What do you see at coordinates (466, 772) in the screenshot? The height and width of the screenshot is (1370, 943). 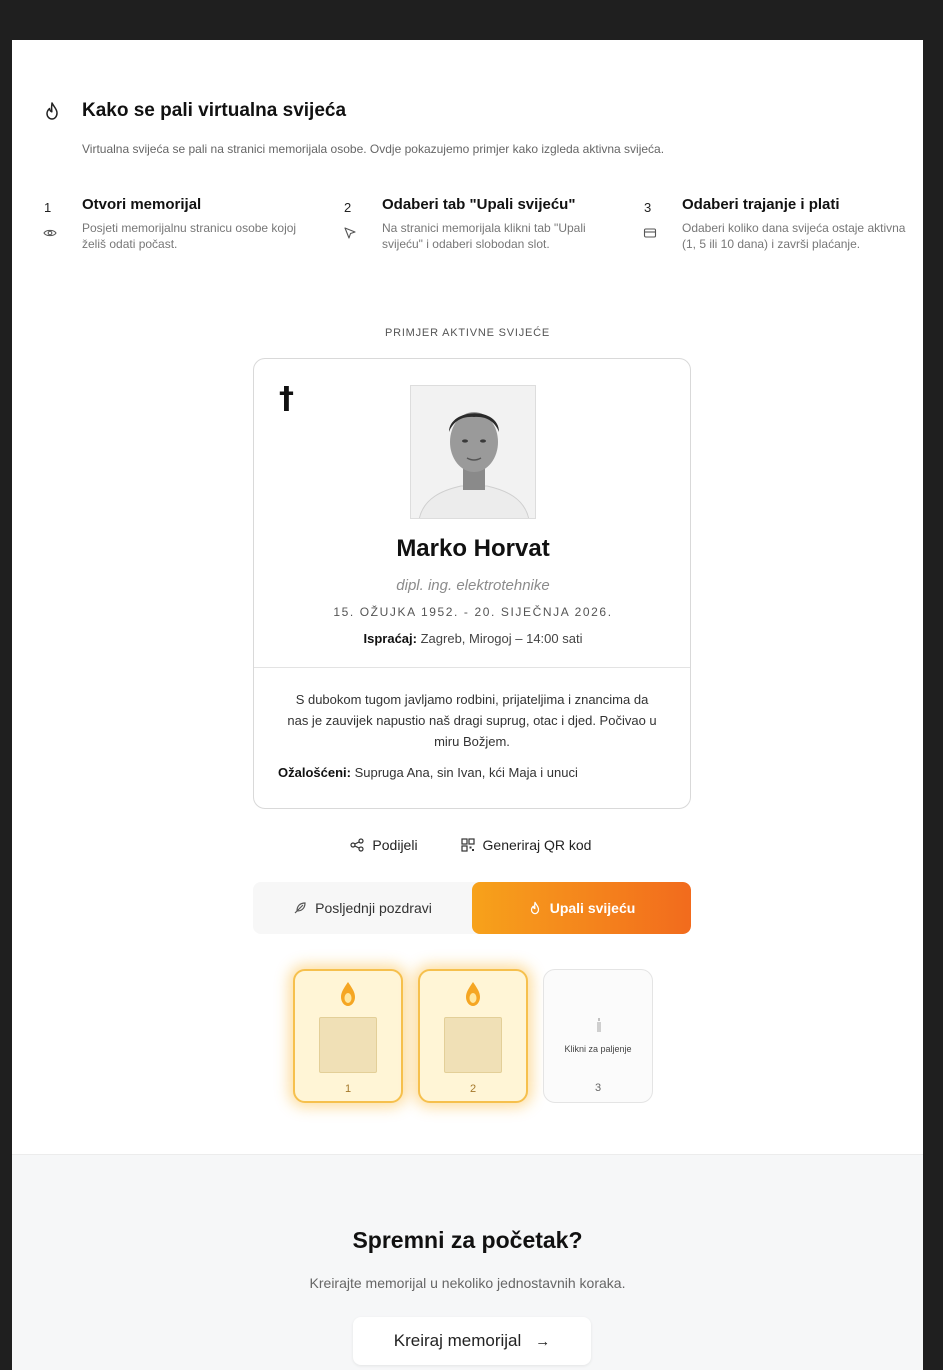 I see `mourners-value: Supruga Ana, sin Ivan, kći Maja i unuci` at bounding box center [466, 772].